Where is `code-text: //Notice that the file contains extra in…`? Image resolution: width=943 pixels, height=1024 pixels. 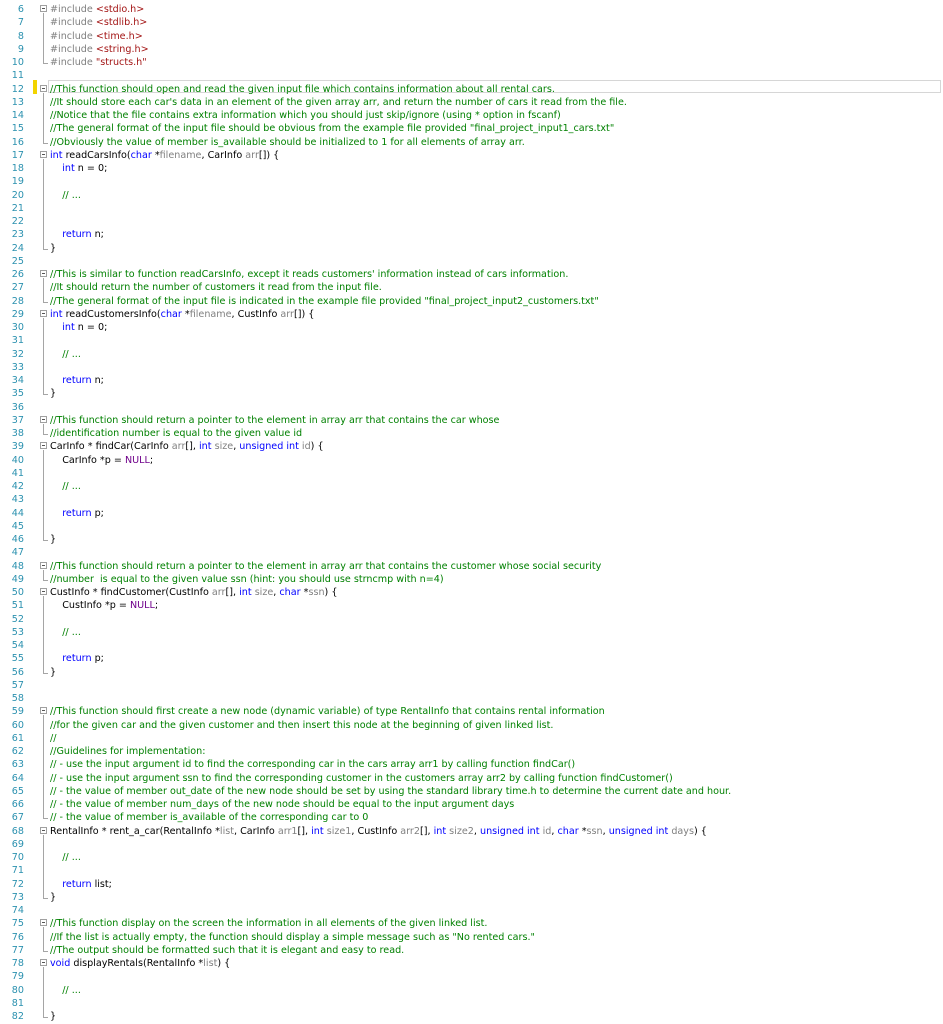
code-text: //Notice that the file contains extra in… is located at coordinates (305, 115).